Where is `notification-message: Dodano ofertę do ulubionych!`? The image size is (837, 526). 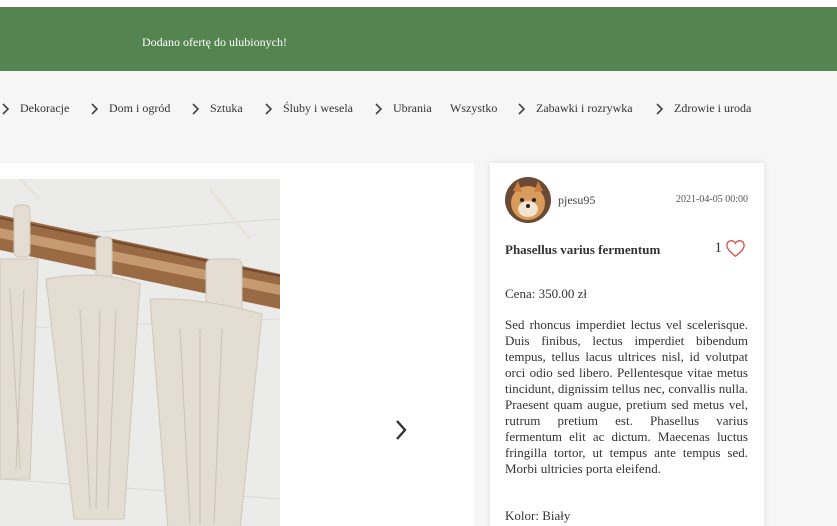
notification-message: Dodano ofertę do ulubionych! is located at coordinates (214, 42).